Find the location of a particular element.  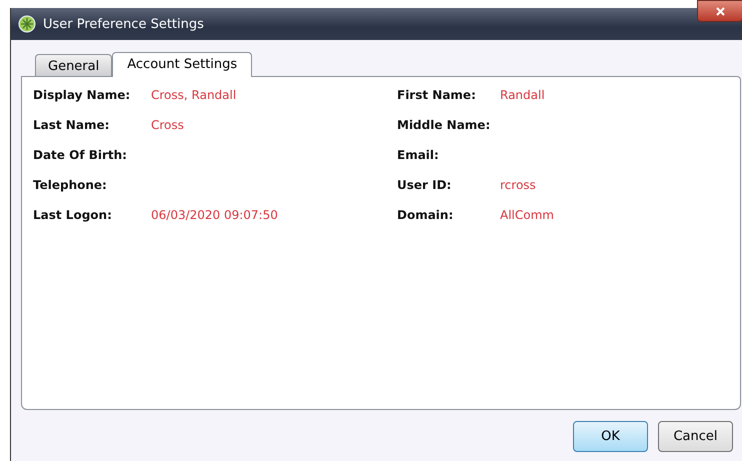

field-label: Telephone: is located at coordinates (70, 185).